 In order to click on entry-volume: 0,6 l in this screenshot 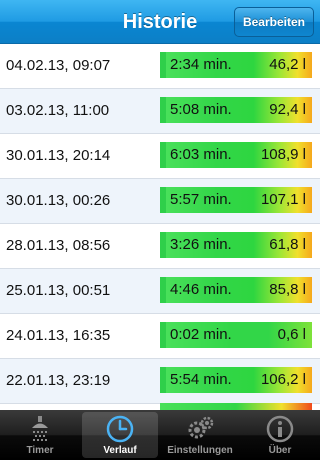, I will do `click(291, 334)`.